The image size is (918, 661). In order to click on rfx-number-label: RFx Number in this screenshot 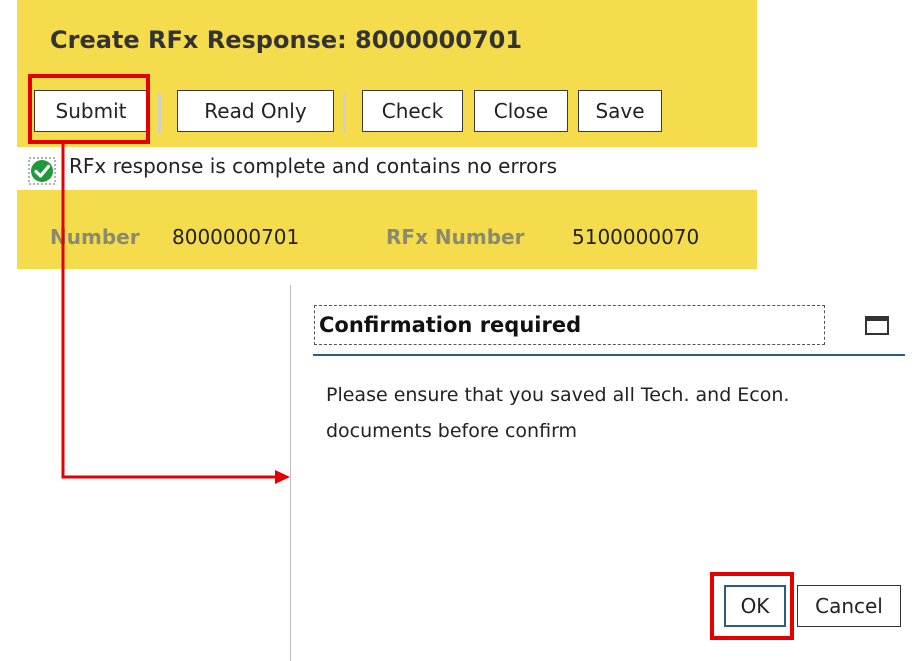, I will do `click(455, 237)`.